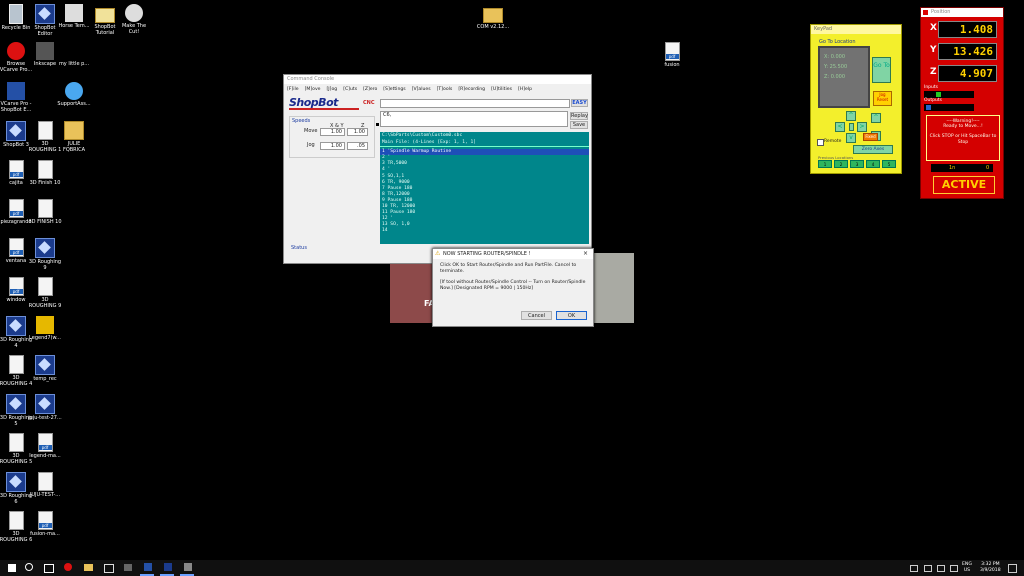  I want to click on desktop-icon-3d-roughing-9b: 3D ROUGHING 9, so click(45, 293).